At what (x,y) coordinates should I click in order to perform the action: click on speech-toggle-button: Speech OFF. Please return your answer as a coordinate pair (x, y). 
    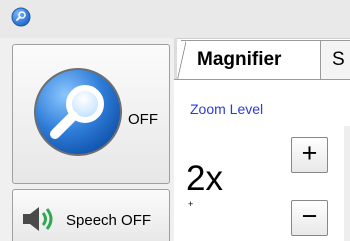
    Looking at the image, I should click on (91, 215).